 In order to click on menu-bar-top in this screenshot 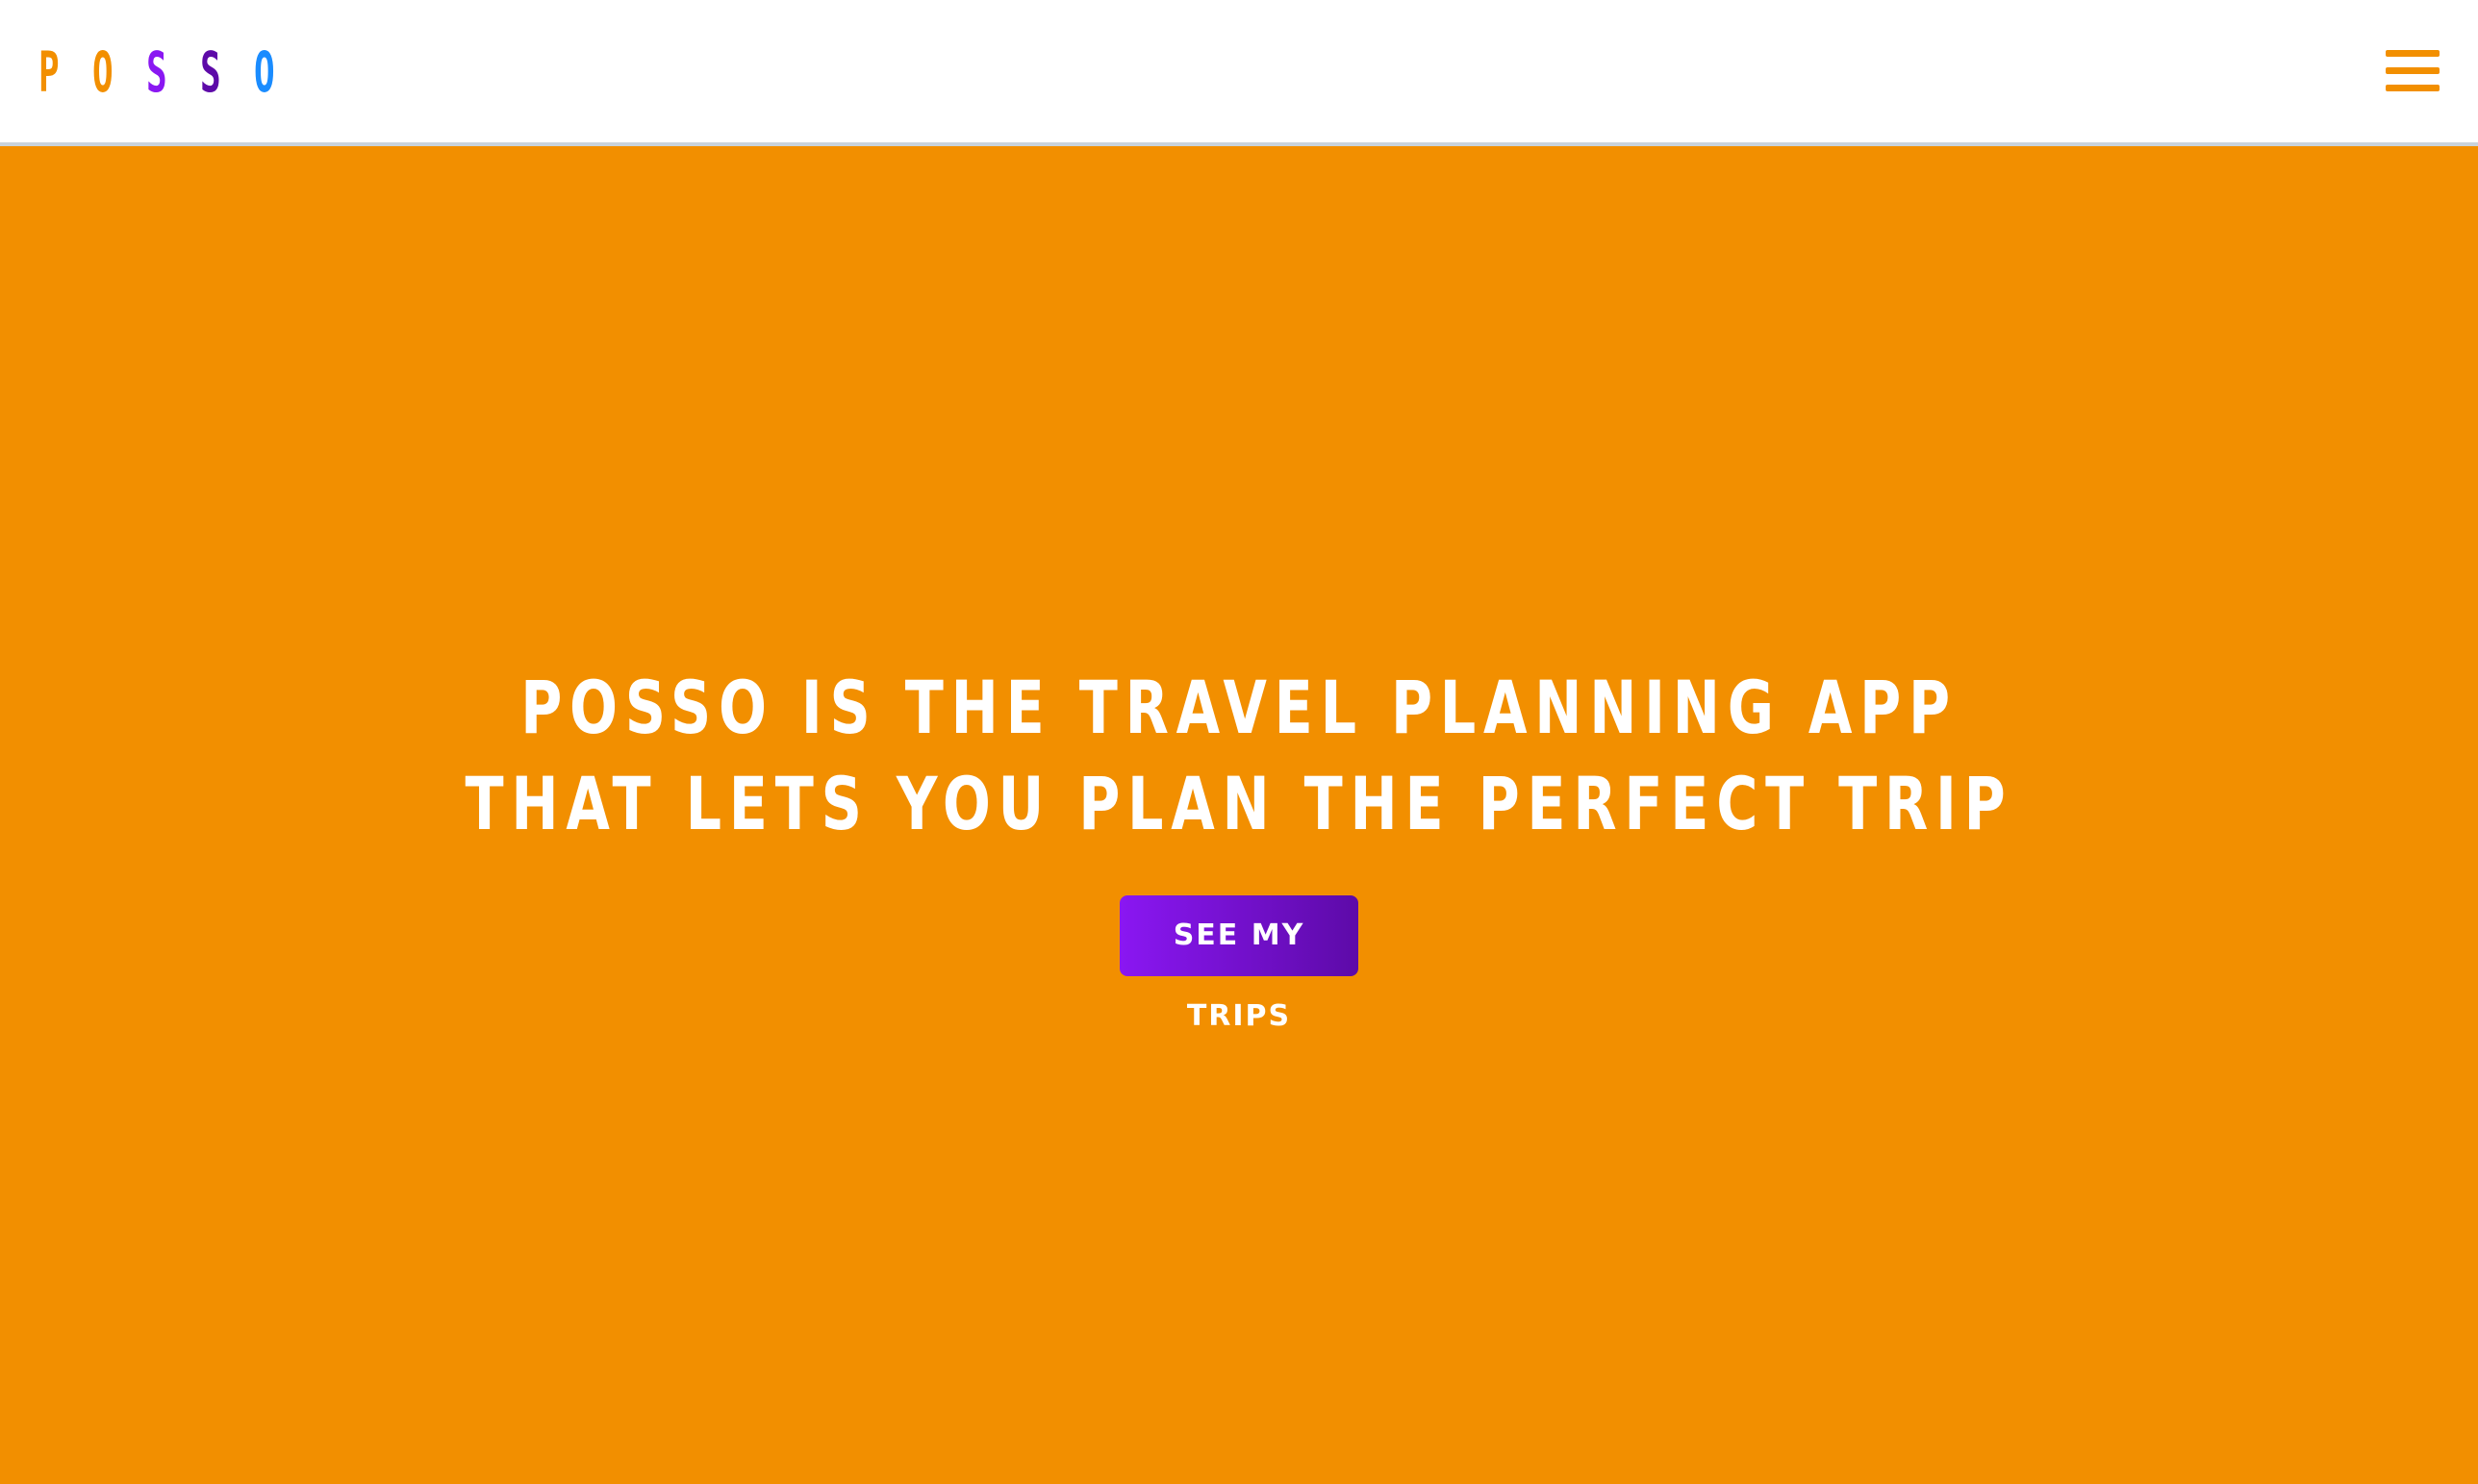, I will do `click(2413, 54)`.